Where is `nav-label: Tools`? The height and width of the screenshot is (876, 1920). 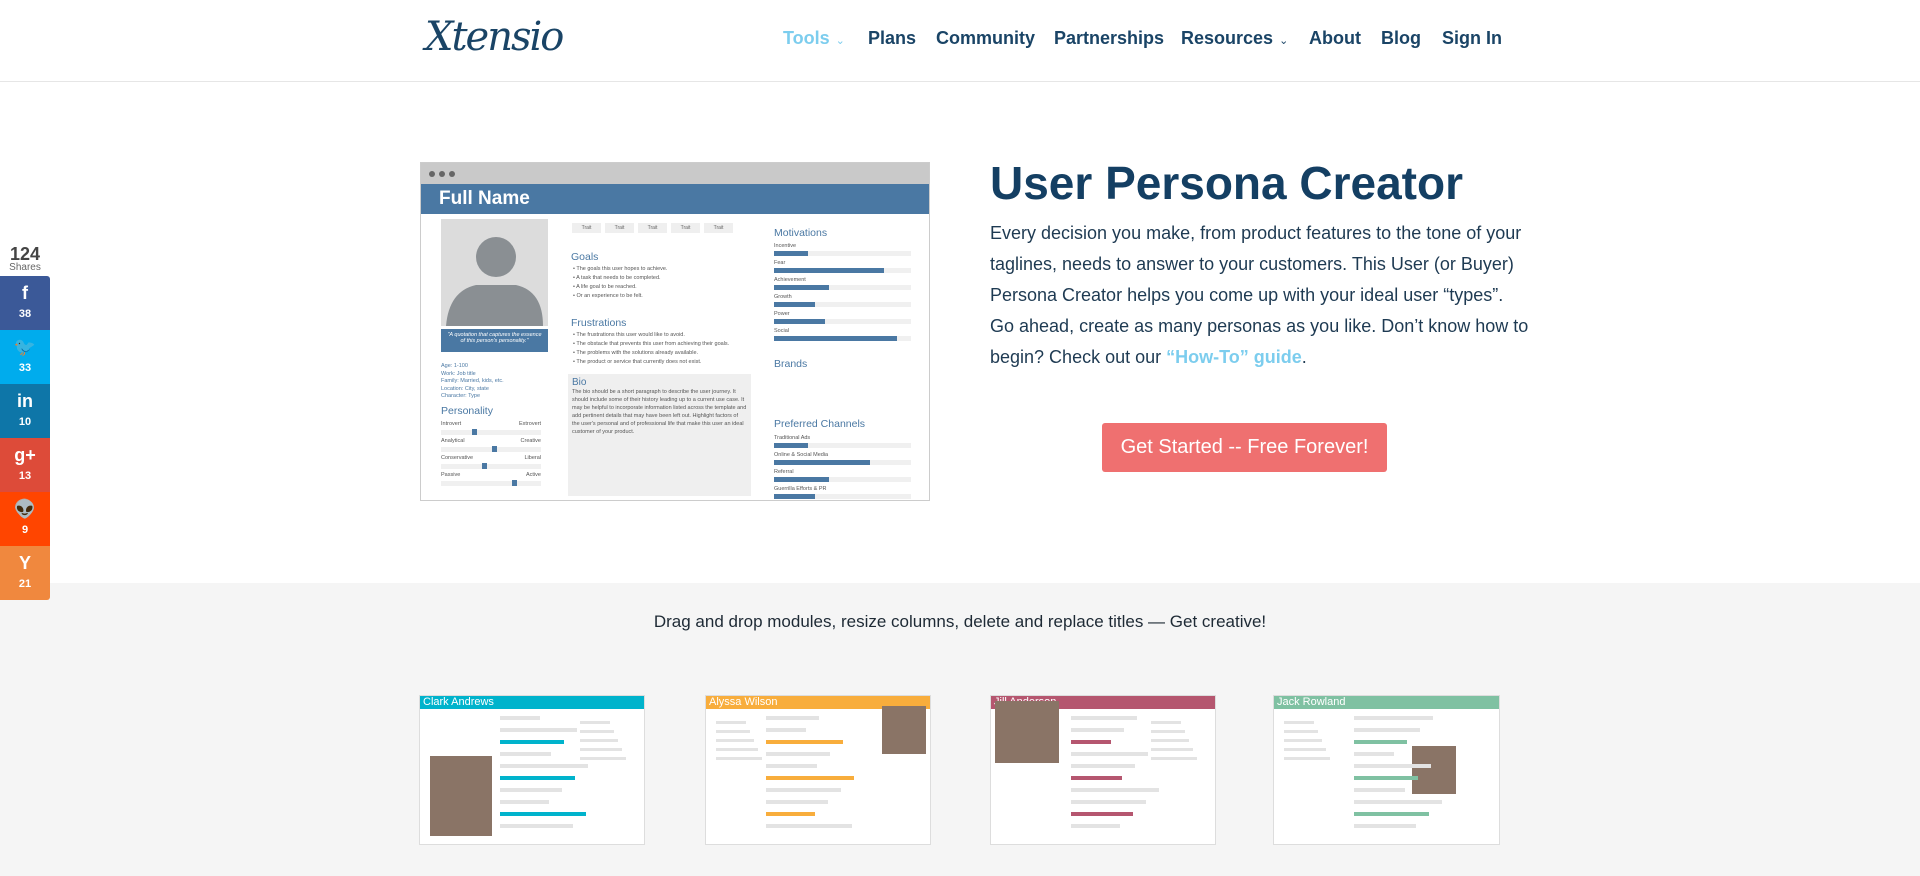 nav-label: Tools is located at coordinates (806, 38).